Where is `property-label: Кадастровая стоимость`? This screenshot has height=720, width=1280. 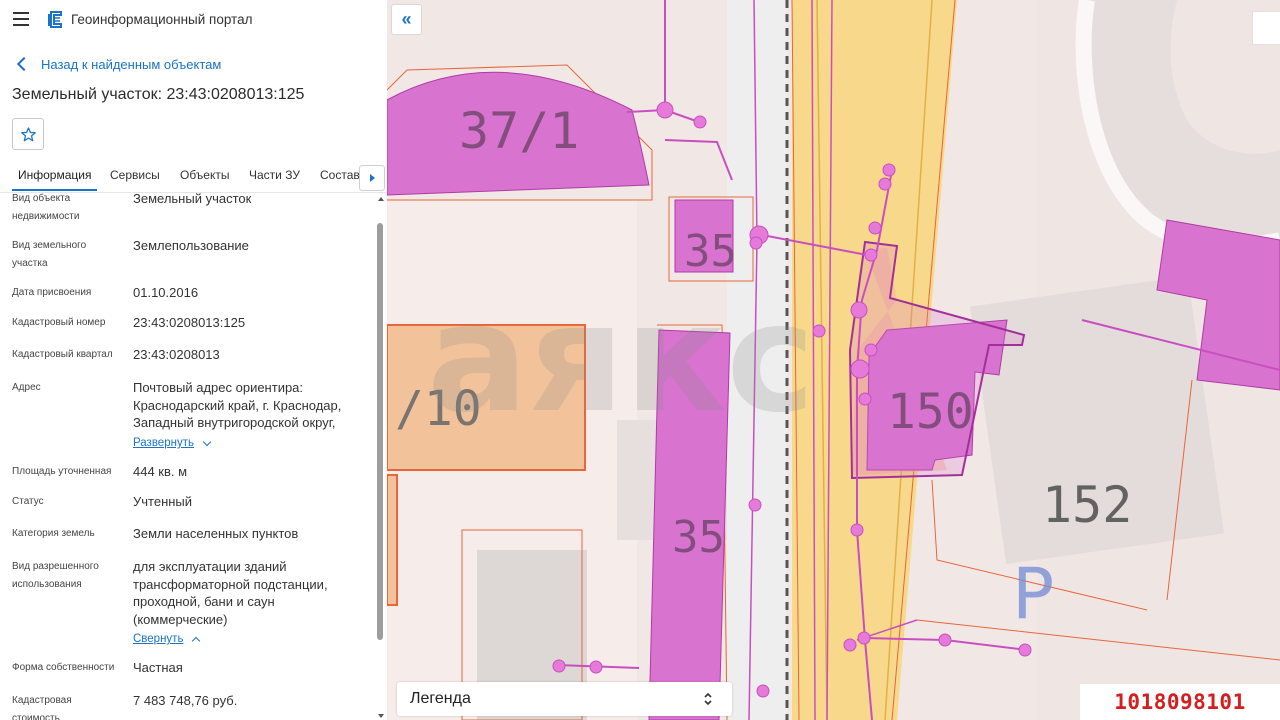 property-label: Кадастровая стоимость is located at coordinates (42, 707).